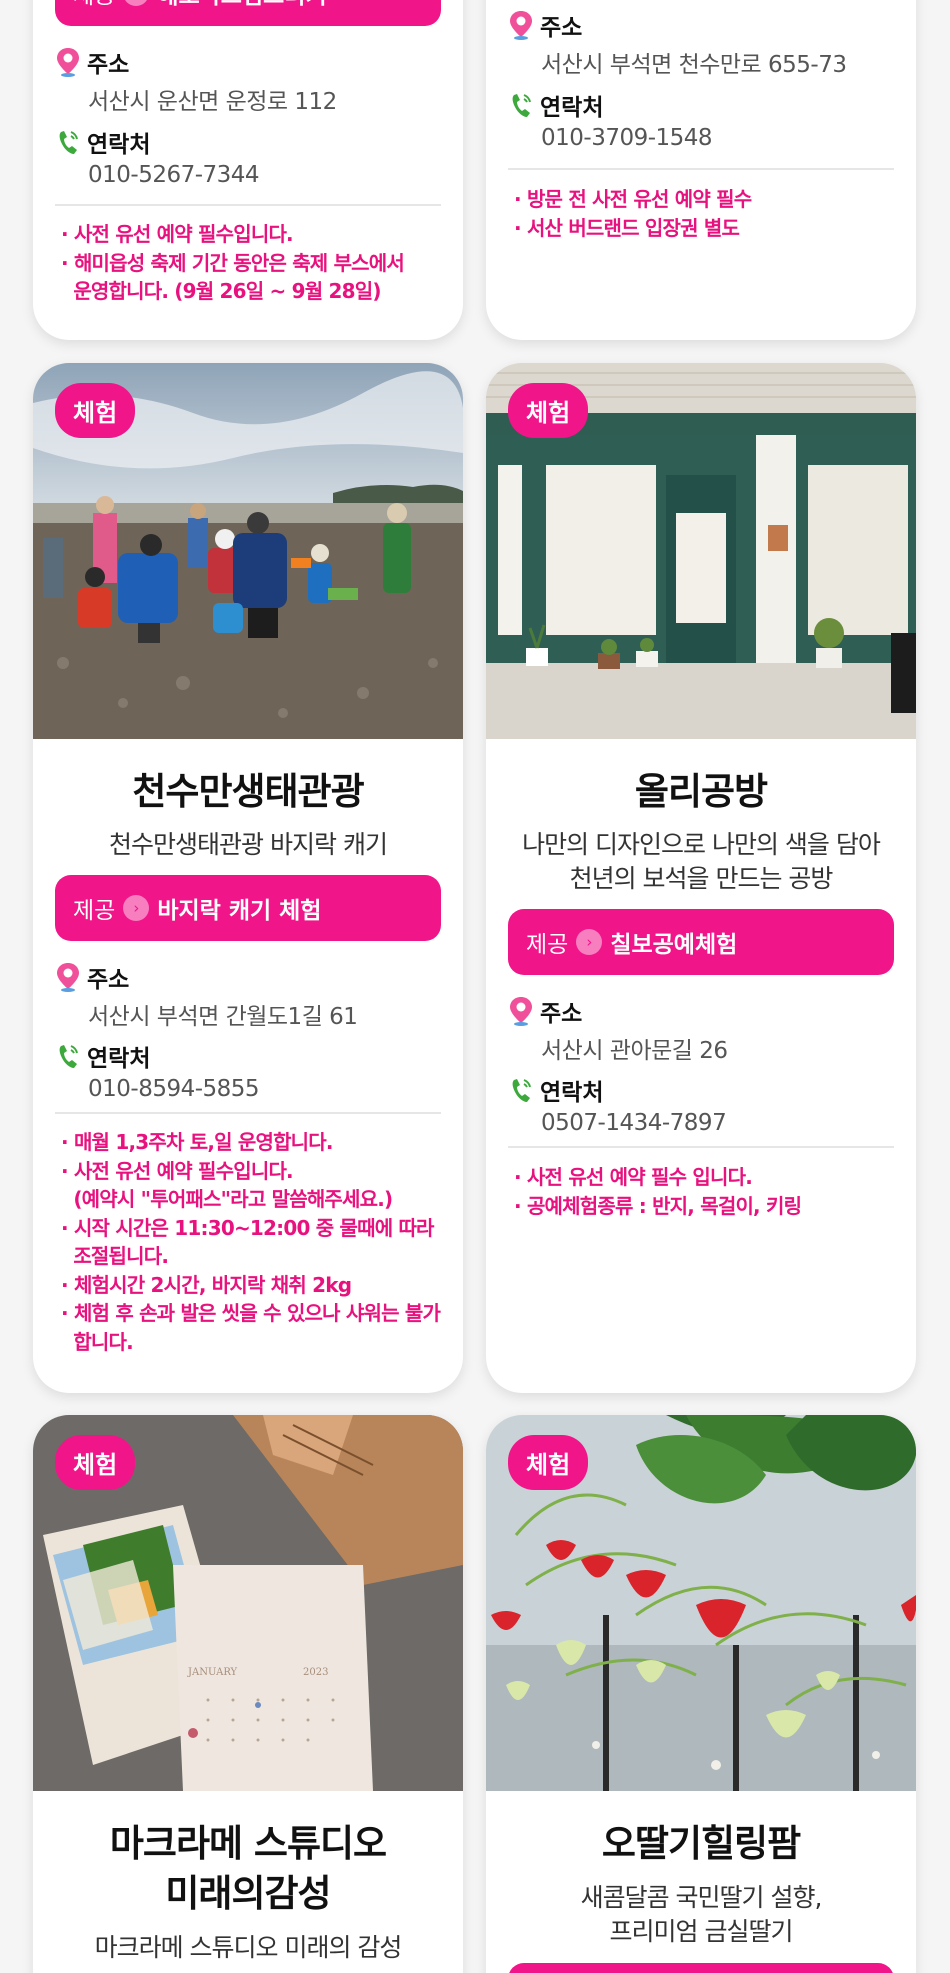  I want to click on note-line: · 방문 전 사전 유선 예약 필수, so click(633, 199).